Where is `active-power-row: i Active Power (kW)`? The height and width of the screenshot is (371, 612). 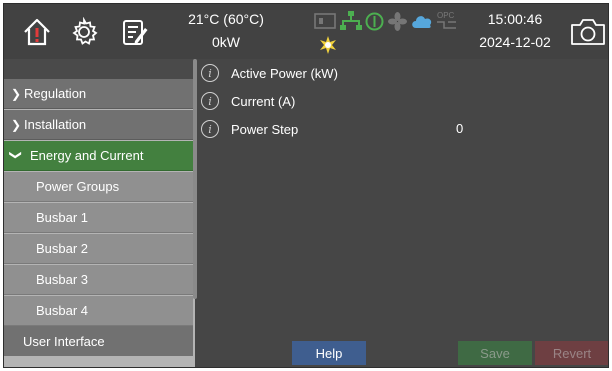 active-power-row: i Active Power (kW) is located at coordinates (269, 73).